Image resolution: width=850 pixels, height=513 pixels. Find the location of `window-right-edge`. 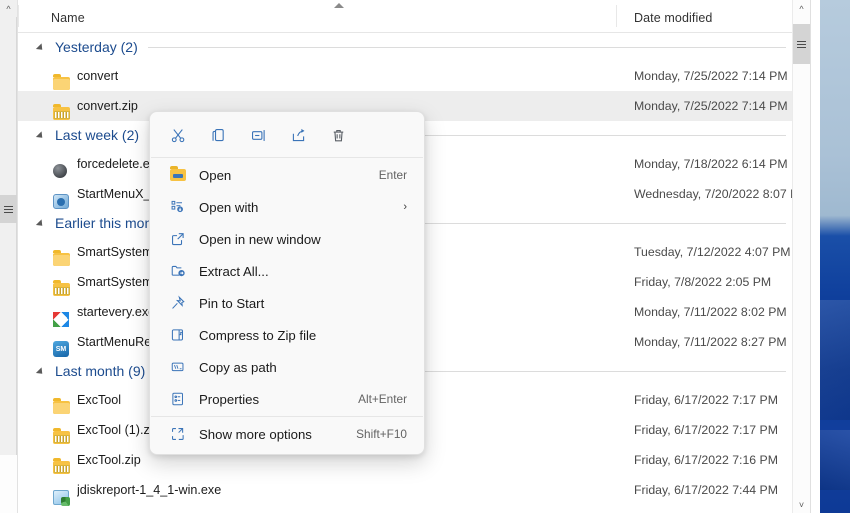

window-right-edge is located at coordinates (815, 256).